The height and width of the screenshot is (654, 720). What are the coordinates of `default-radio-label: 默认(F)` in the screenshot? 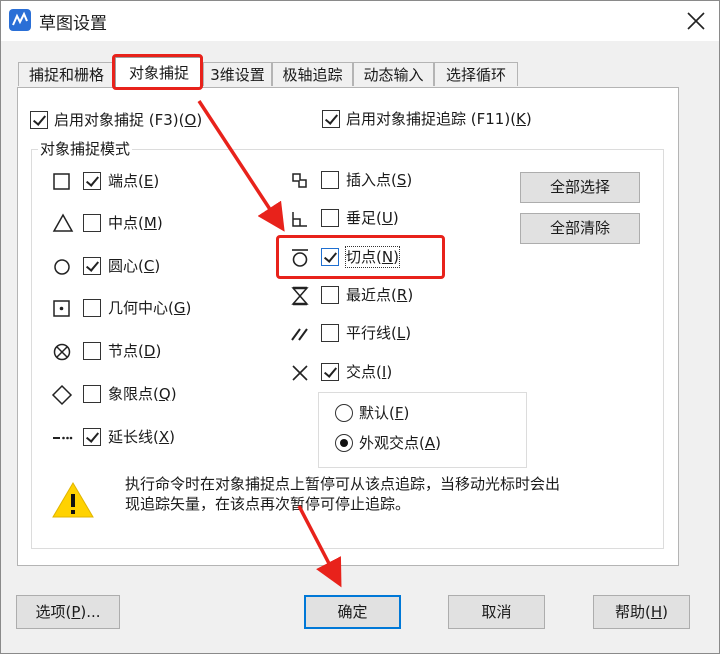 It's located at (384, 413).